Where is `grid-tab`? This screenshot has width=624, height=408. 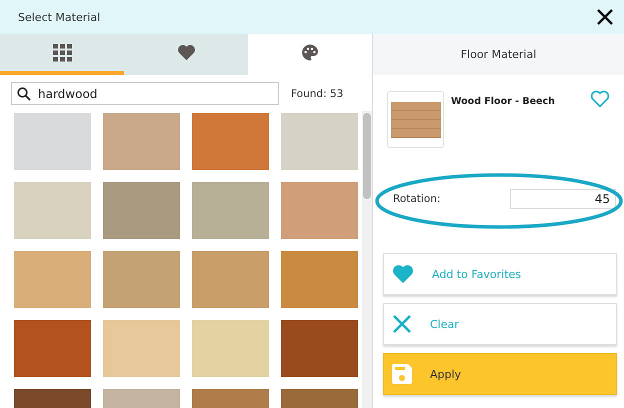
grid-tab is located at coordinates (62, 54).